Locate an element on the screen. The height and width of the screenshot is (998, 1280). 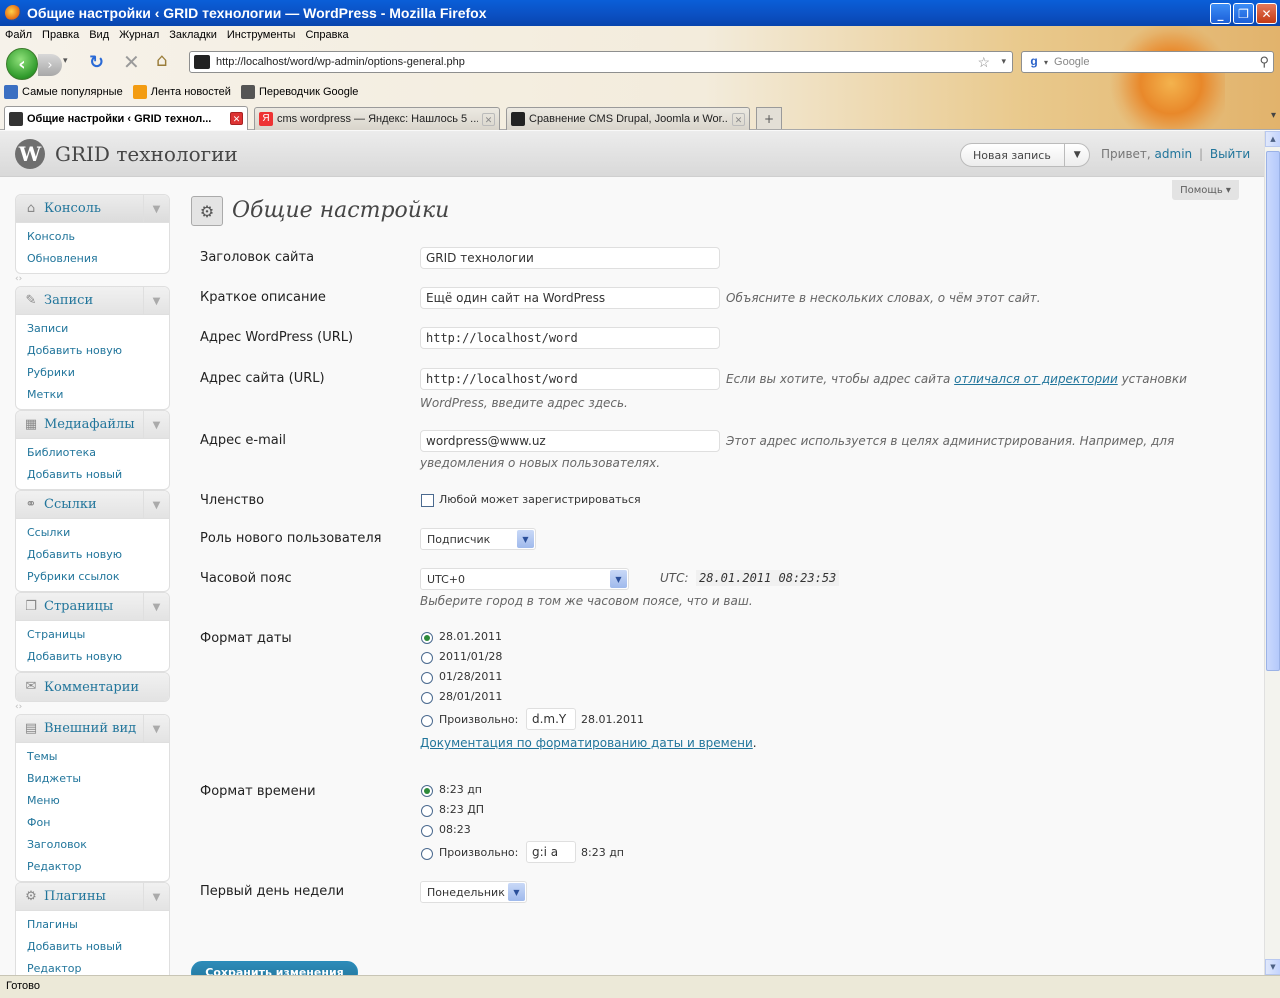
time-format-custom-input: g:i a is located at coordinates (551, 852).